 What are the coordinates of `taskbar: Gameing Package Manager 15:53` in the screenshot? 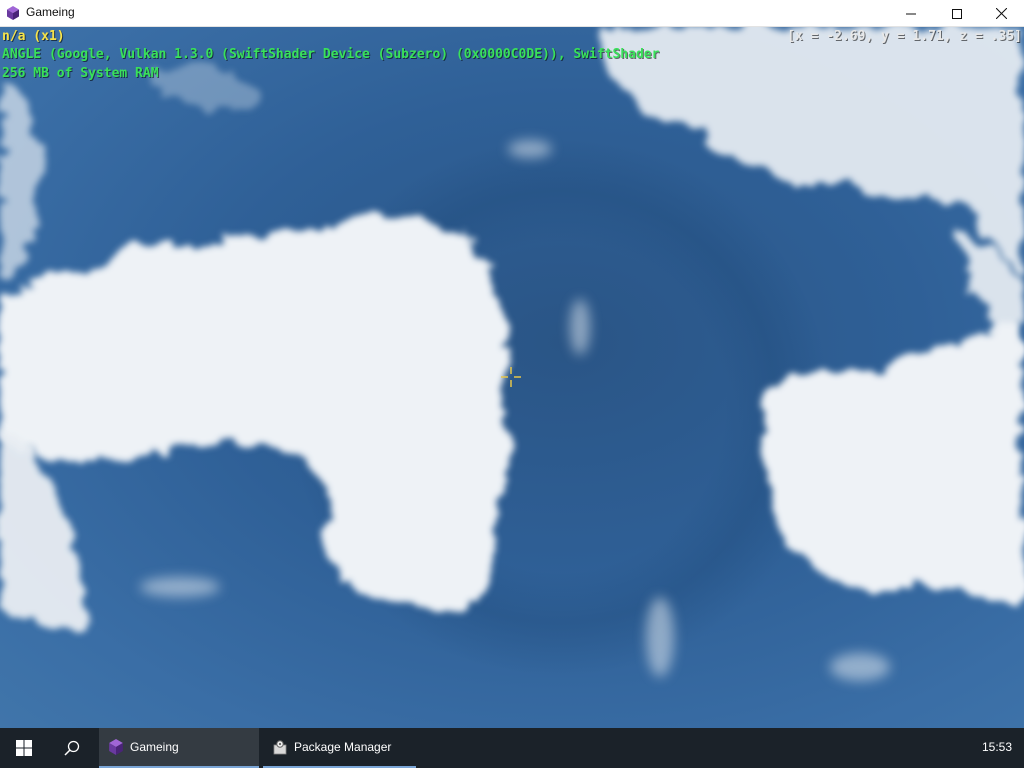 It's located at (512, 748).